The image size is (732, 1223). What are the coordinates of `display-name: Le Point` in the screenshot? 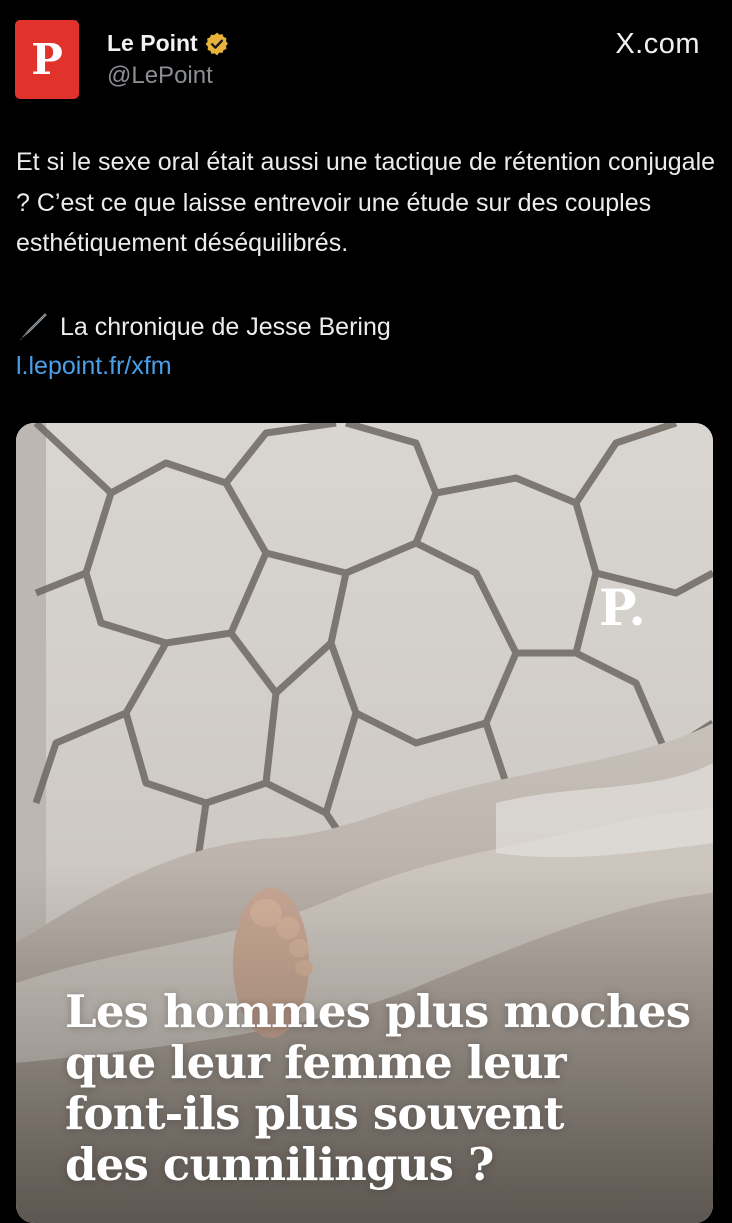 It's located at (152, 43).